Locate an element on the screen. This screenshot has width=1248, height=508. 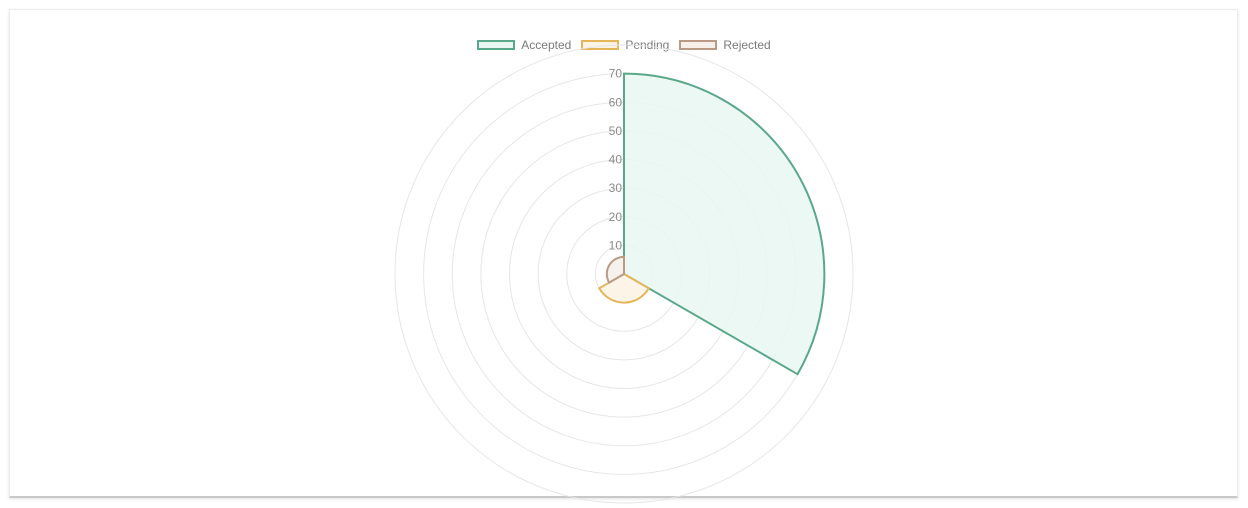
slice-layer is located at coordinates (711, 224).